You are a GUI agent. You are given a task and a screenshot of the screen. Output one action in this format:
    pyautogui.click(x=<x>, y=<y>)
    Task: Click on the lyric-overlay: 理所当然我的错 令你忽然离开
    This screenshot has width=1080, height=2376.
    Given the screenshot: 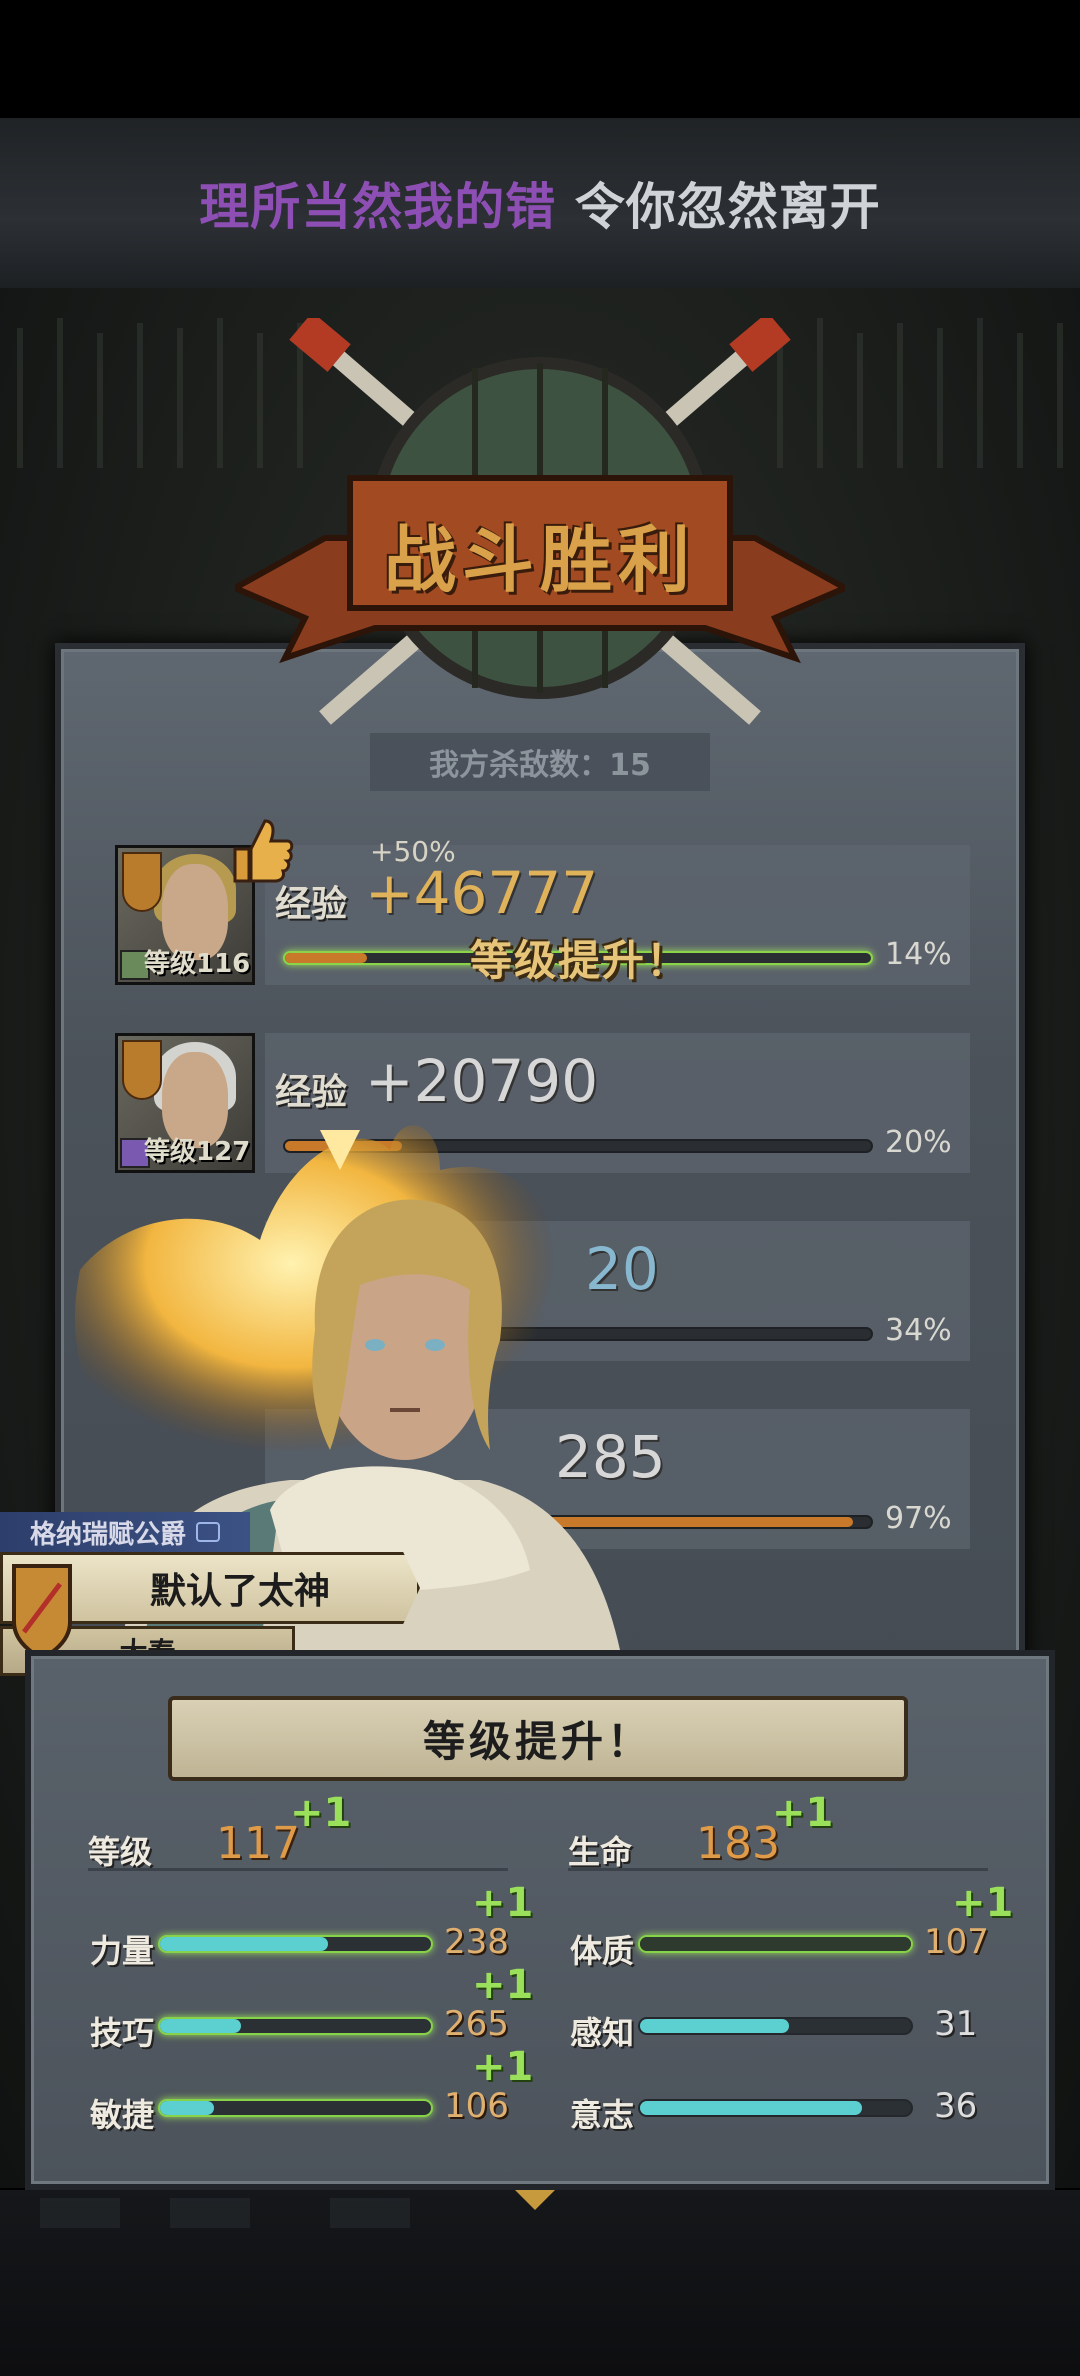 What is the action you would take?
    pyautogui.click(x=540, y=203)
    